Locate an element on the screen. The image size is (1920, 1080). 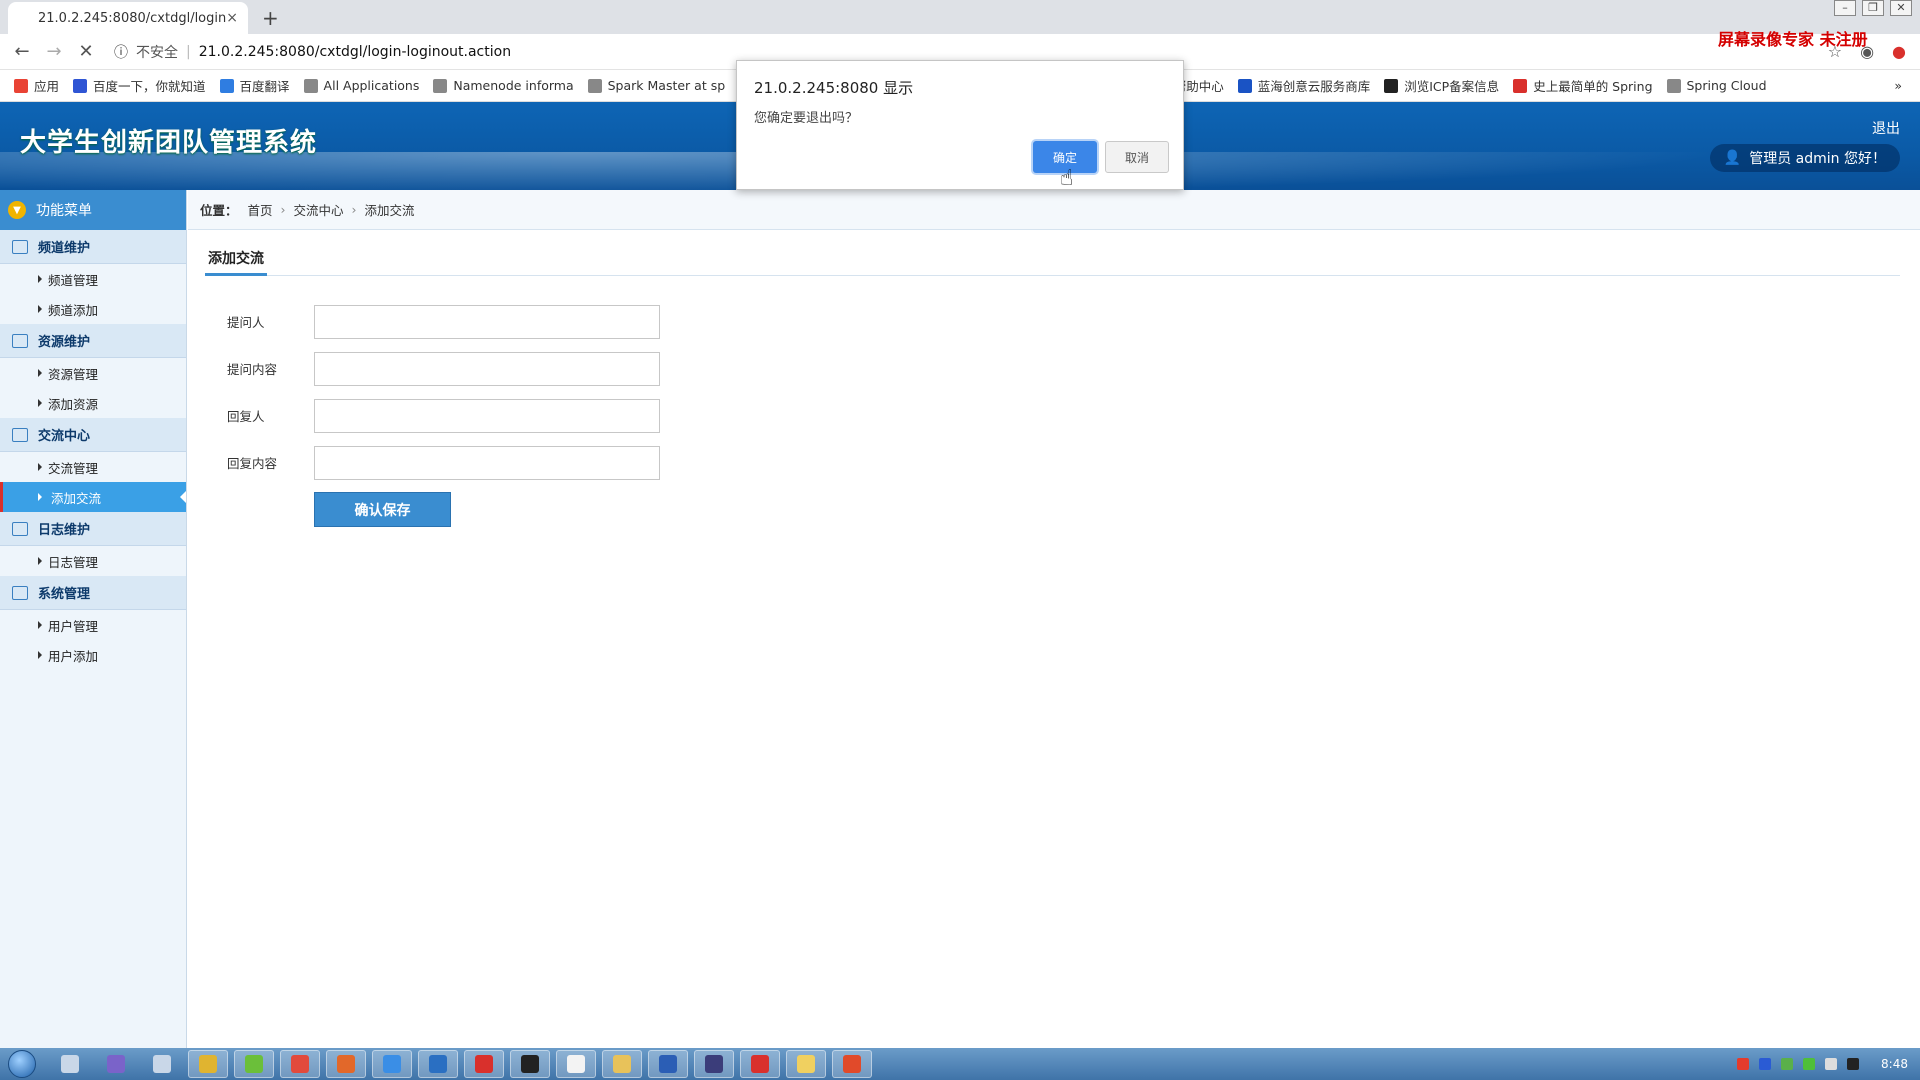
network-icon is located at coordinates (1787, 1064).